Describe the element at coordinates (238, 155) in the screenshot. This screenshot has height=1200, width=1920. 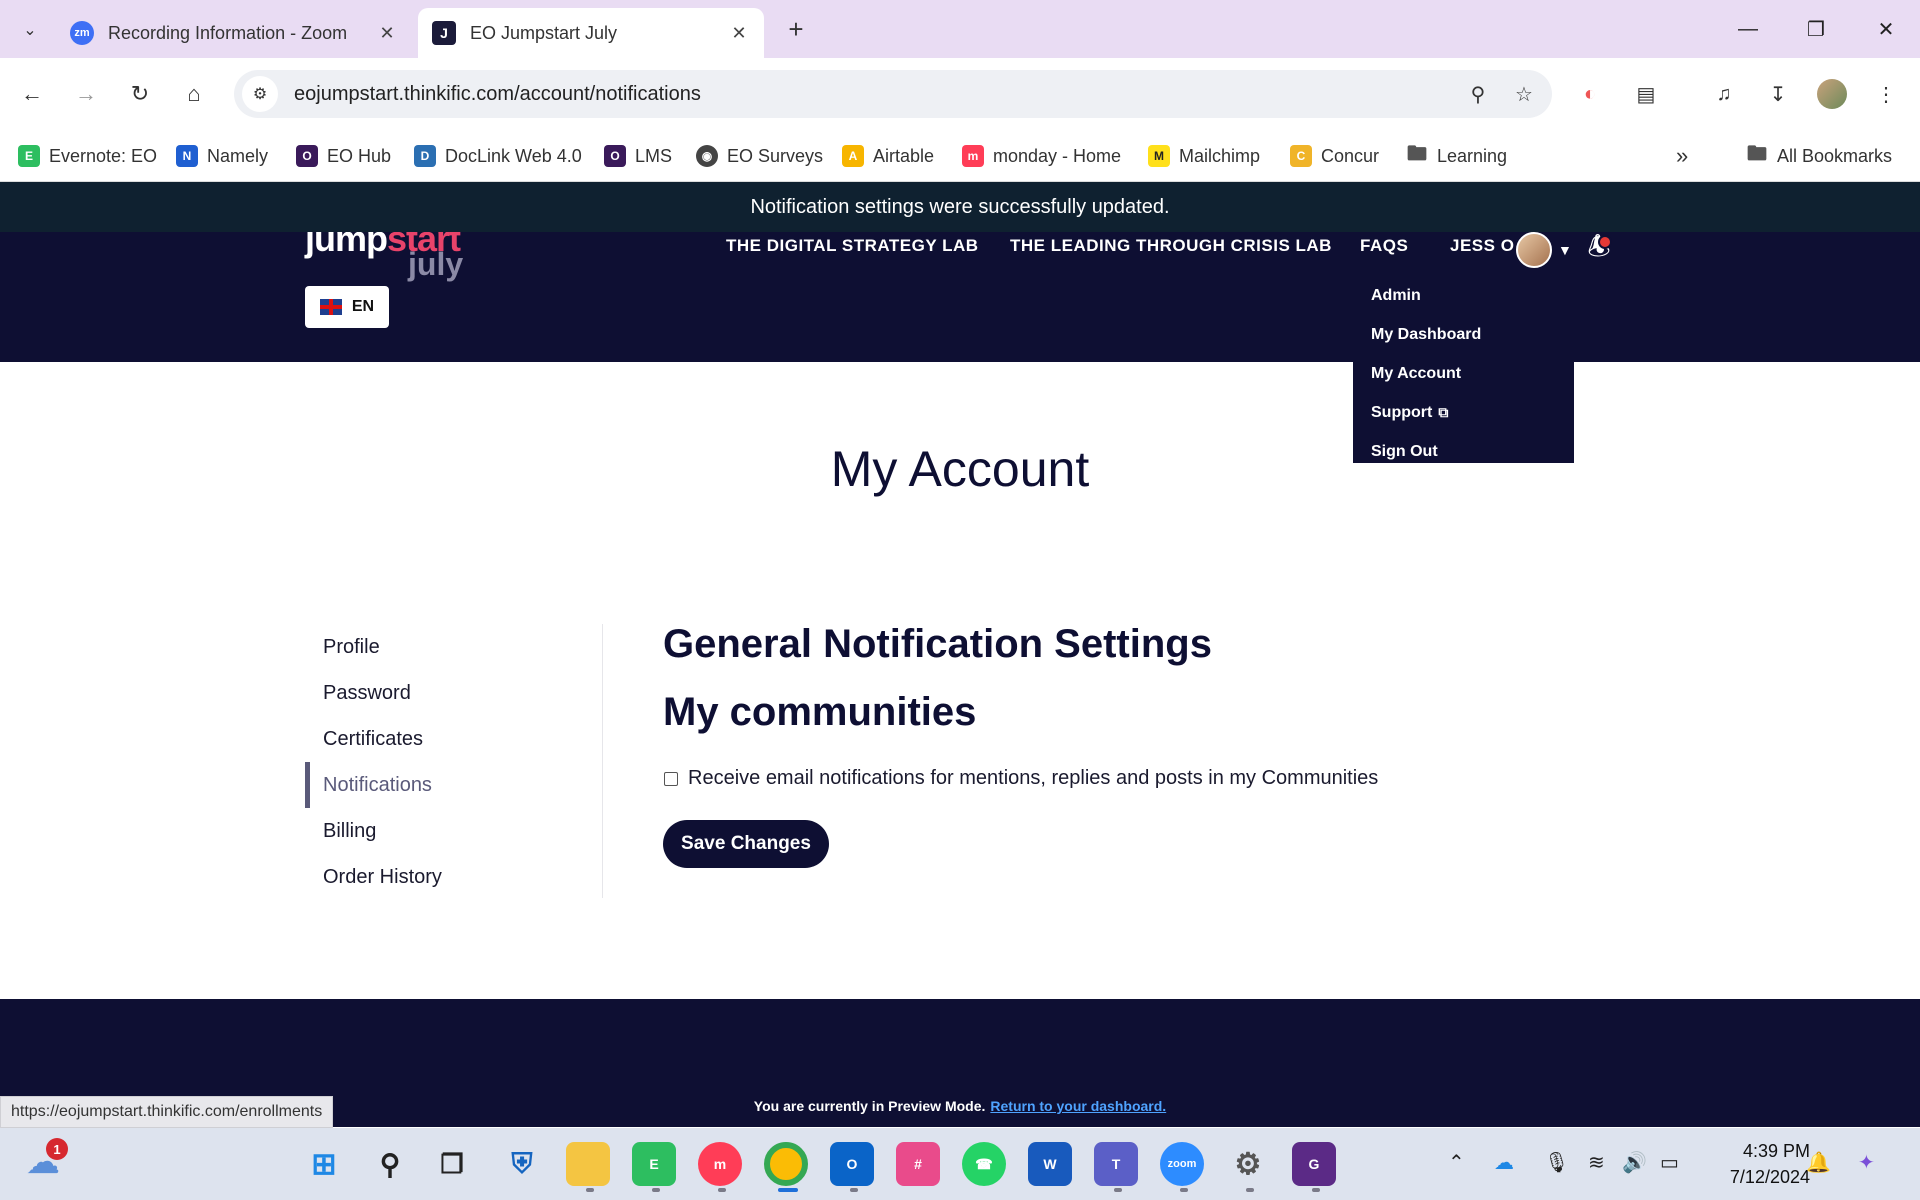
I see `bookmark-label: Namely` at that location.